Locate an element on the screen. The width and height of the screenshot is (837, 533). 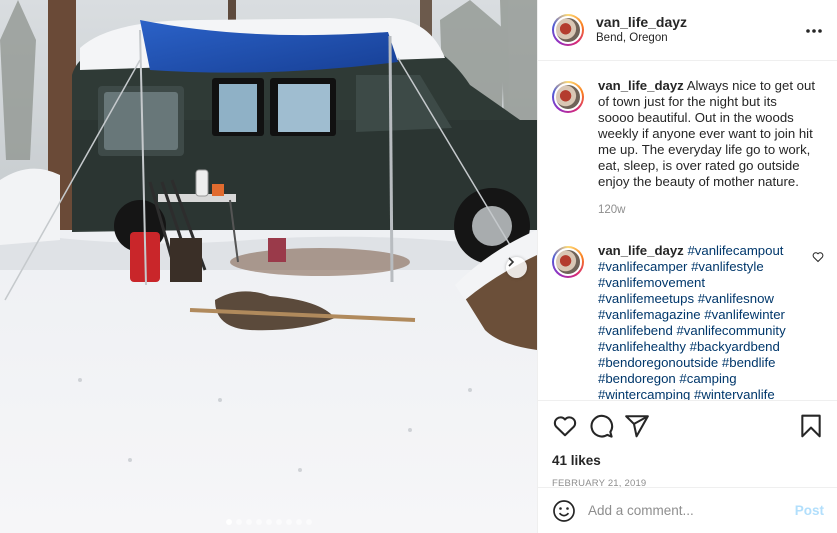
emoji-icon is located at coordinates (564, 511).